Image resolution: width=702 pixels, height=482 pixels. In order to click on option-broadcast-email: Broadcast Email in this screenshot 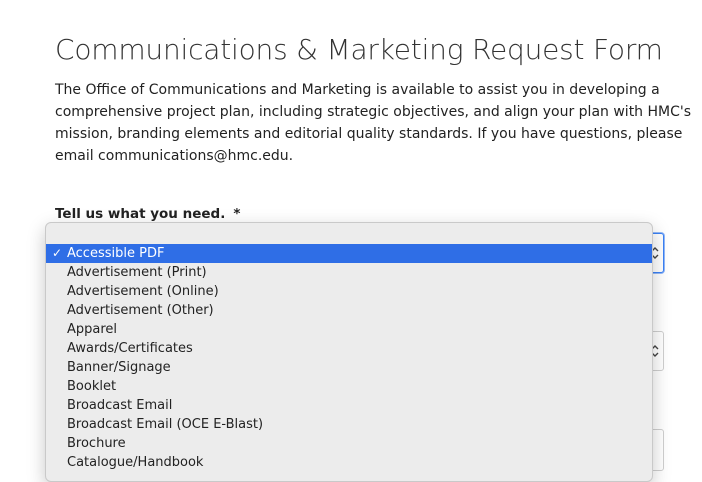, I will do `click(349, 405)`.